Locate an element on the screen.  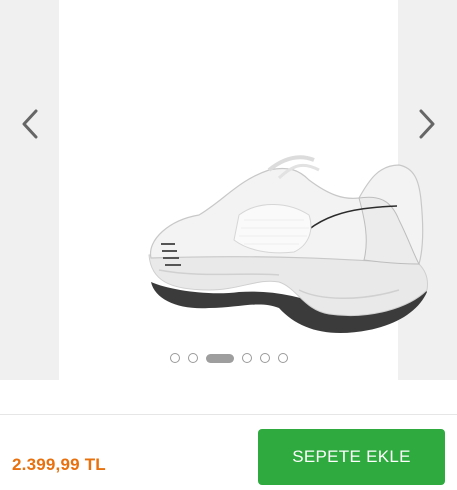
previous-image-button is located at coordinates (30, 124).